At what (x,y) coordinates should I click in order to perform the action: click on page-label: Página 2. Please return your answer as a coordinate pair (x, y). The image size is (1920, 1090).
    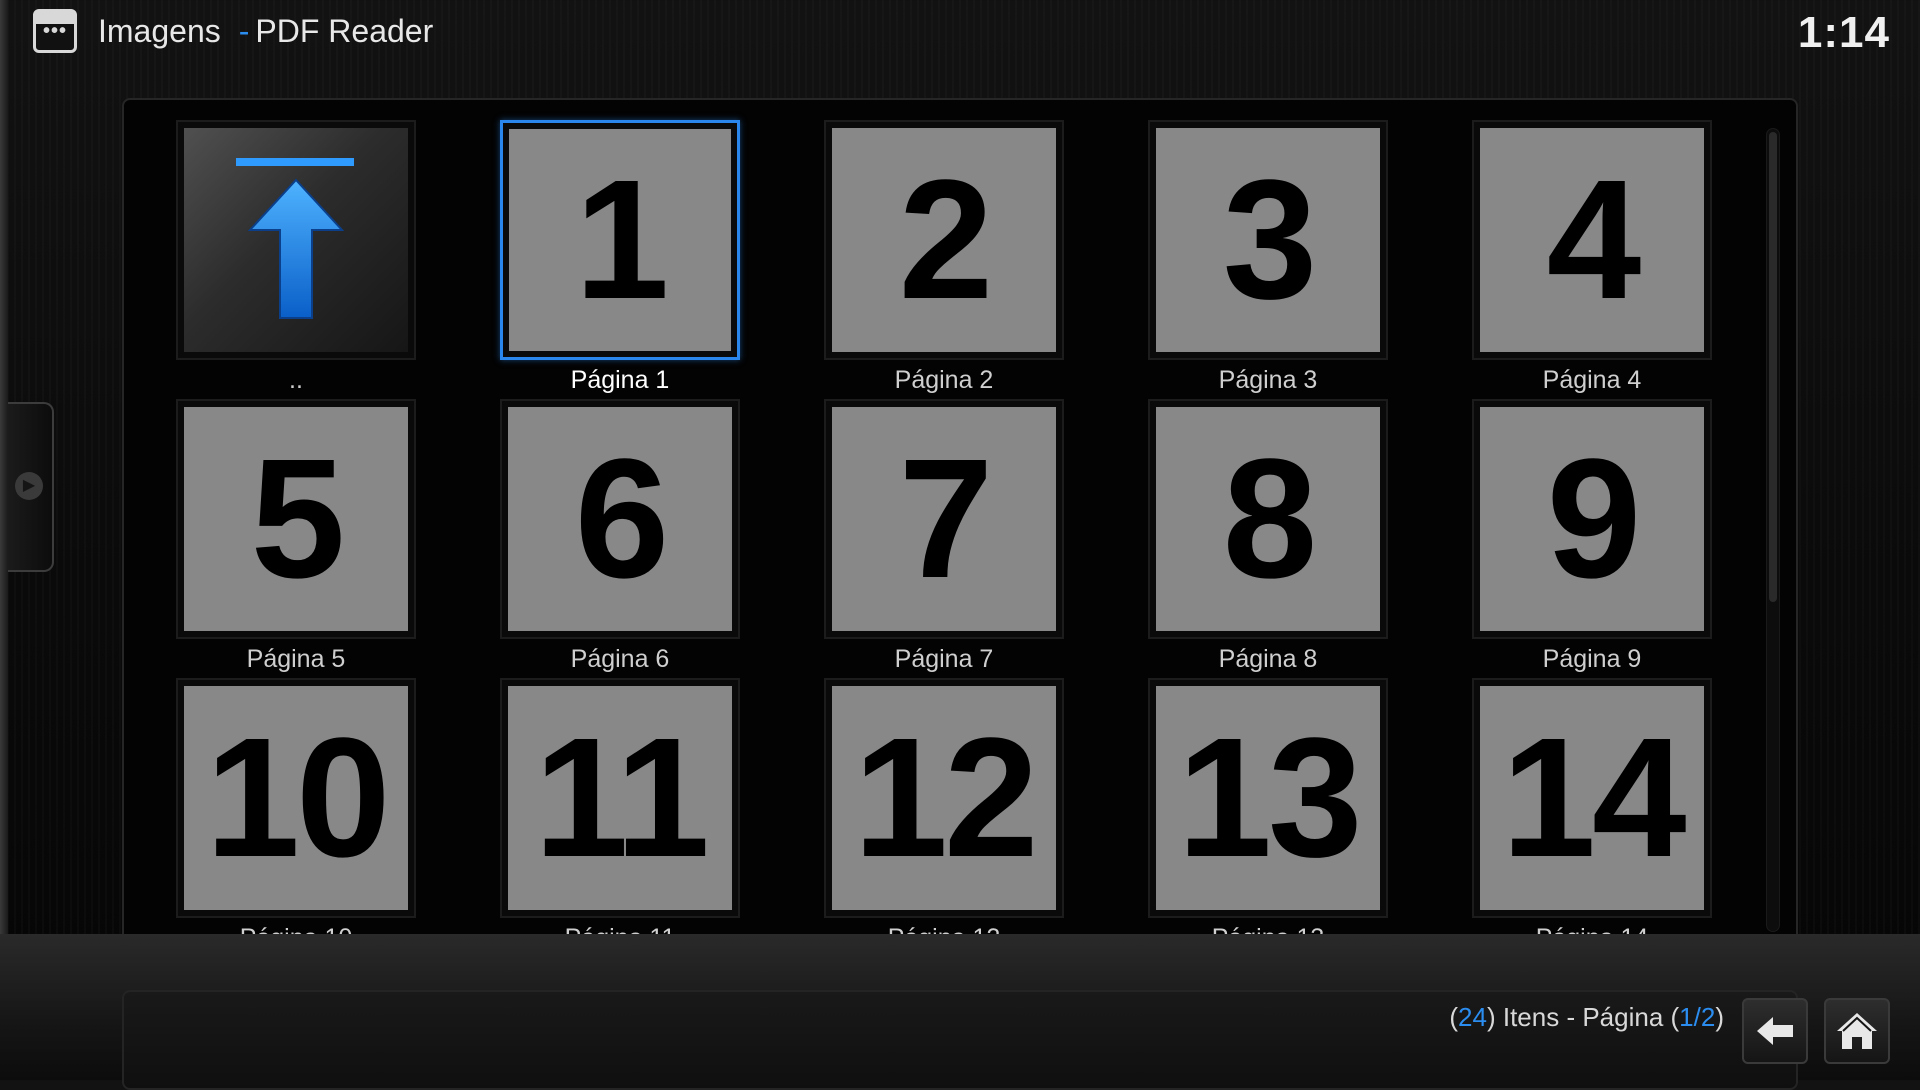
    Looking at the image, I should click on (944, 380).